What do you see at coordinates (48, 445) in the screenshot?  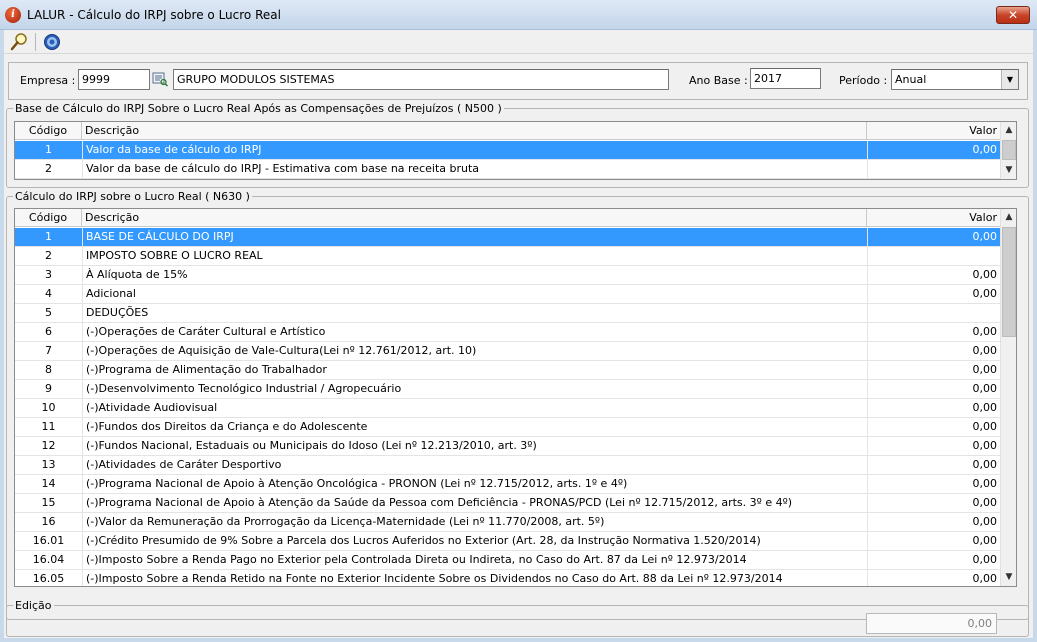 I see `row-code: 12` at bounding box center [48, 445].